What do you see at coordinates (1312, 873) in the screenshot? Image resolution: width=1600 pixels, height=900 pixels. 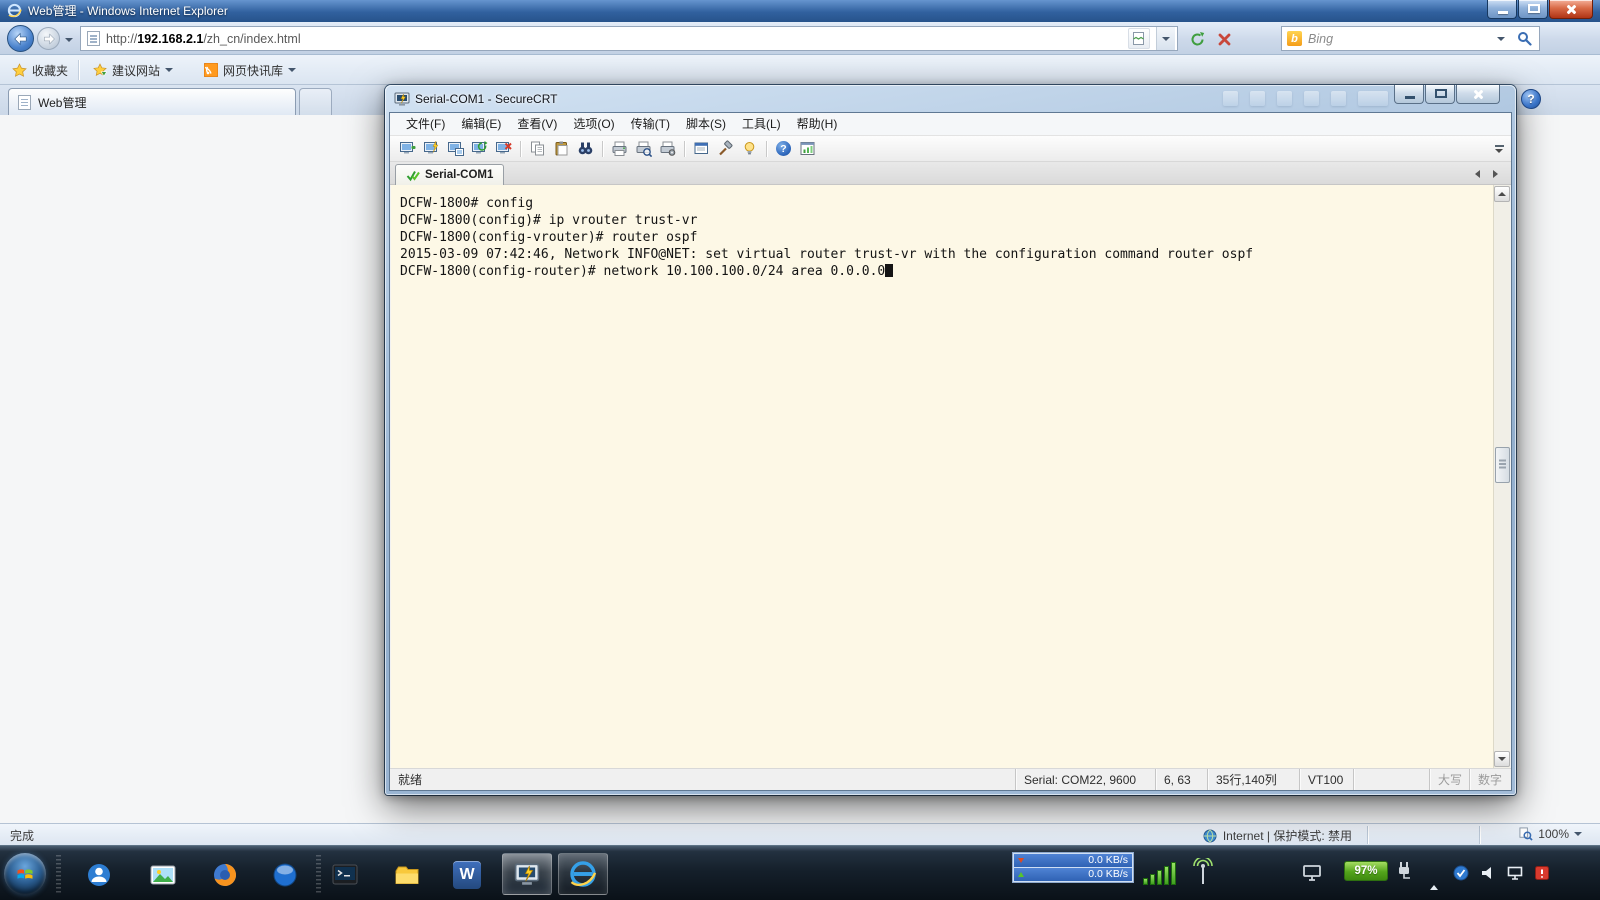 I see `display-icon` at bounding box center [1312, 873].